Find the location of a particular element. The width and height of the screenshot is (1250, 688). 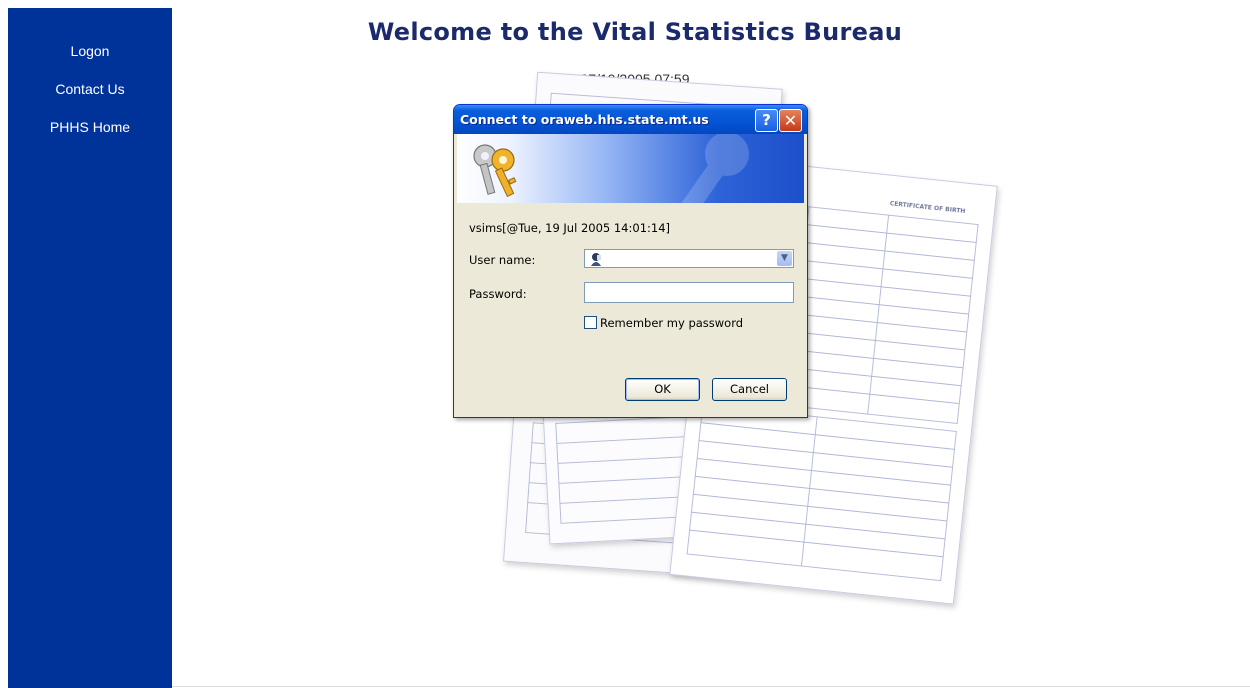

keys-icon is located at coordinates (611, 168).